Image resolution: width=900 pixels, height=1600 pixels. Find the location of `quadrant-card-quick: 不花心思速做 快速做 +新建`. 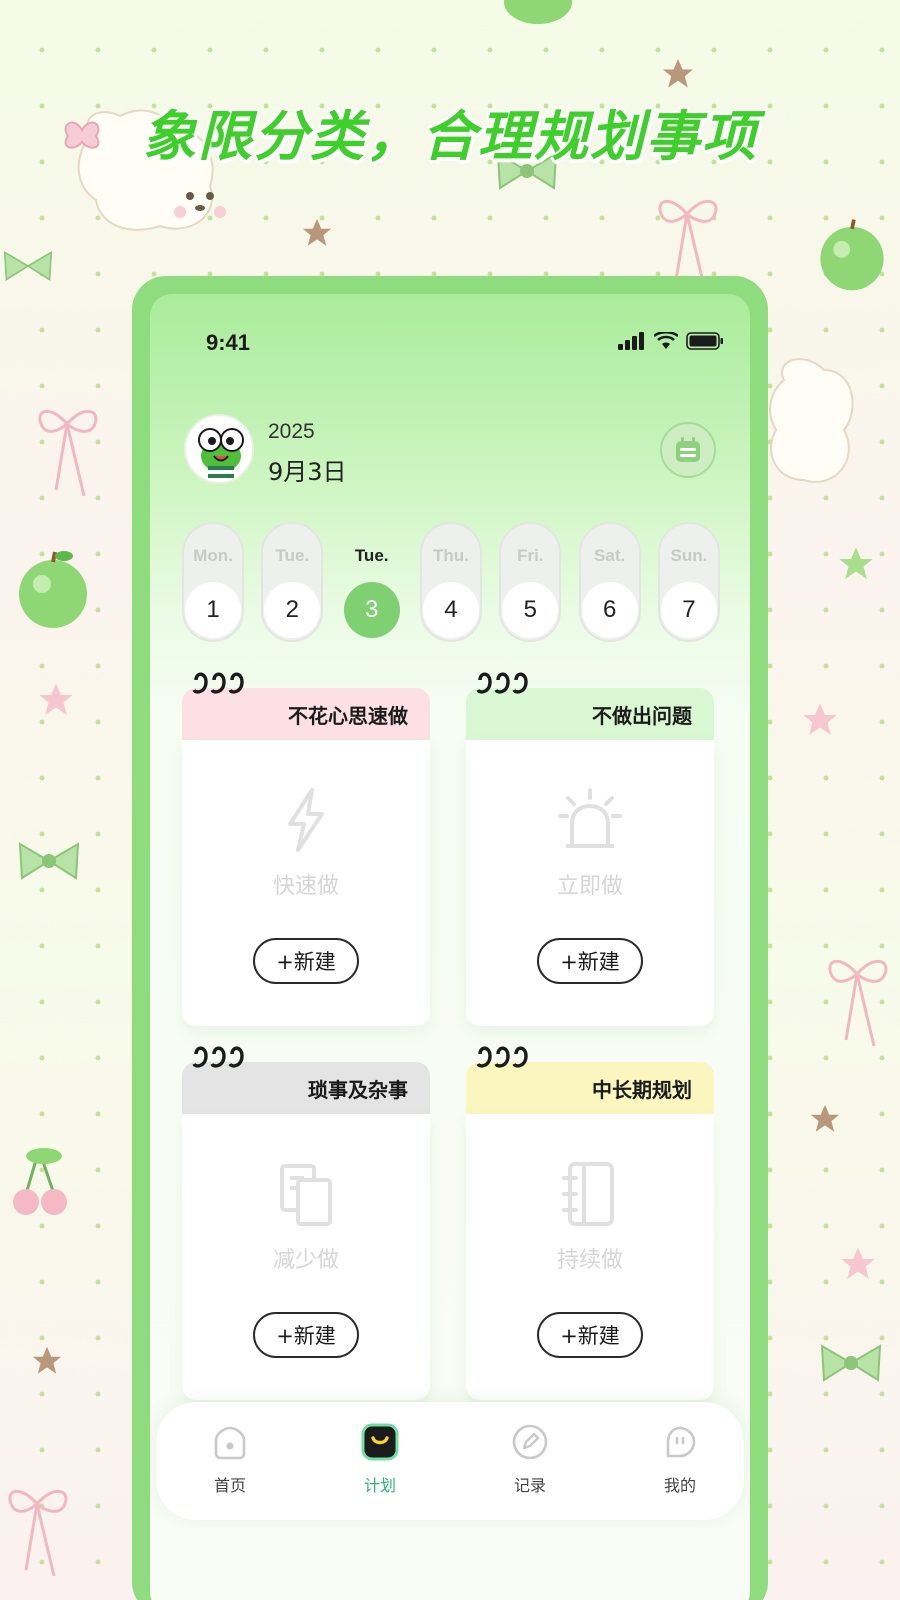

quadrant-card-quick: 不花心思速做 快速做 +新建 is located at coordinates (306, 848).